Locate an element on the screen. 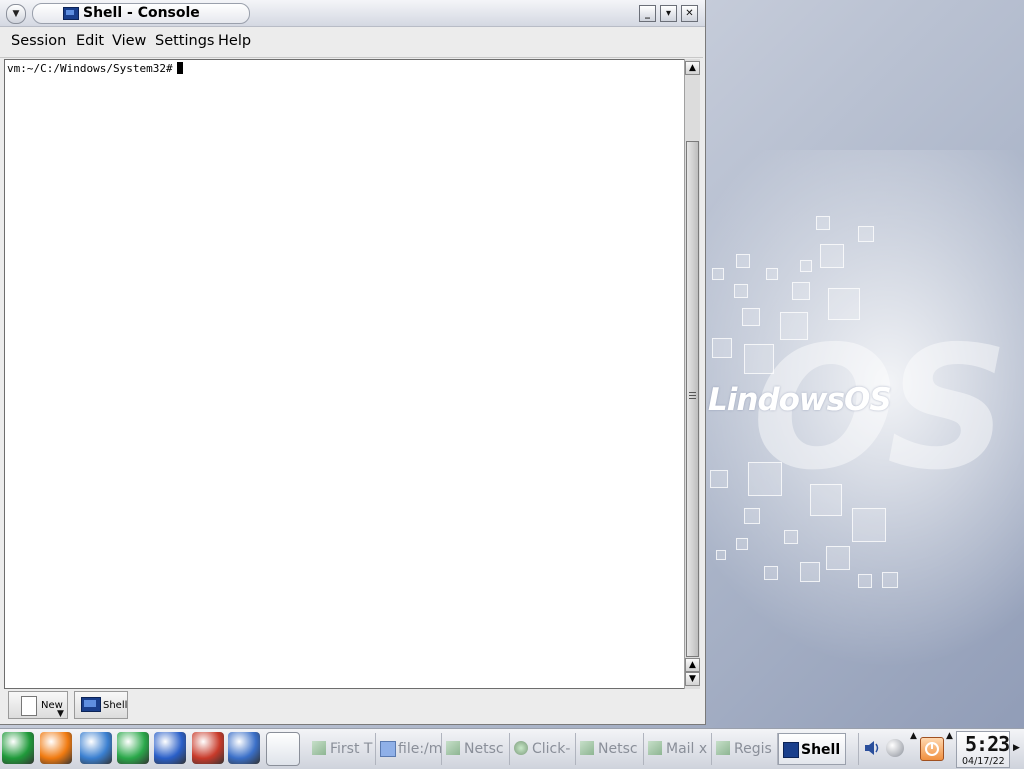  window-title: Shell - Console is located at coordinates (141, 13).